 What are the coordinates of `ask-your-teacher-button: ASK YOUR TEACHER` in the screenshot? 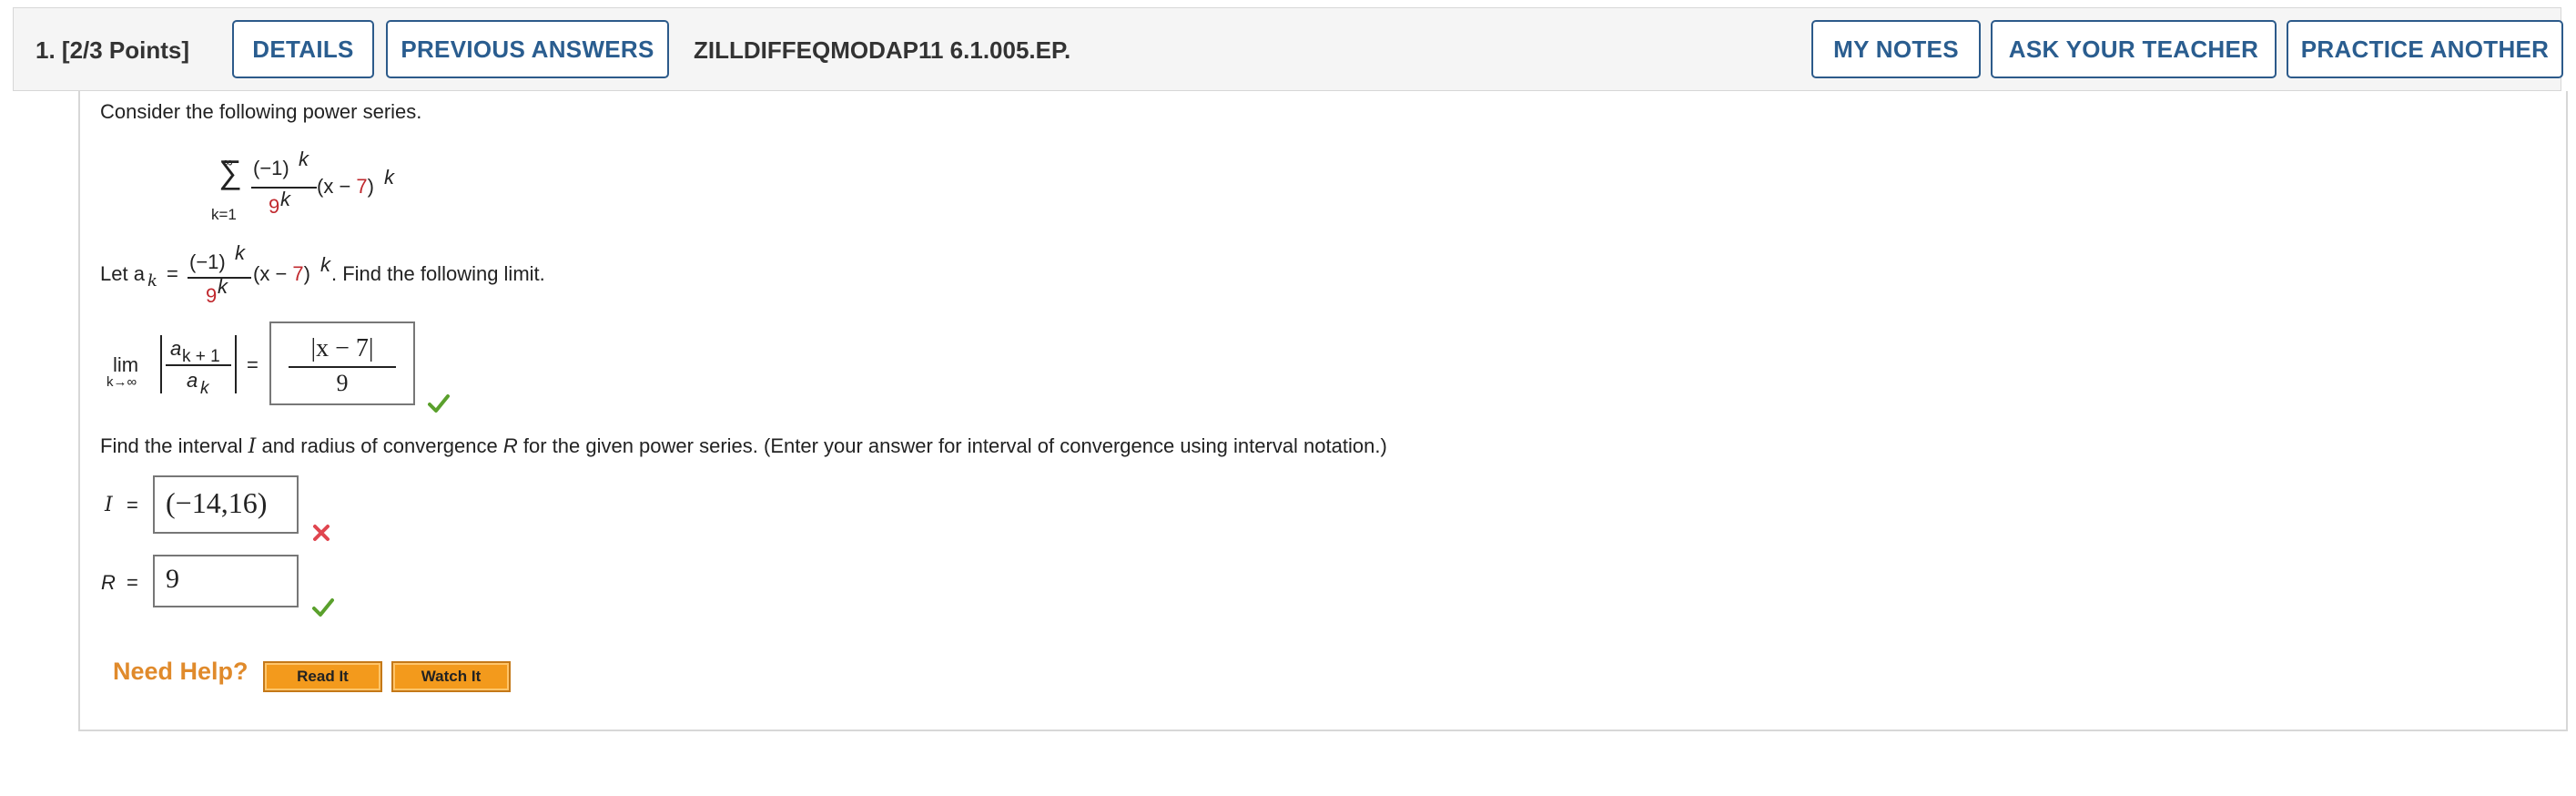 It's located at (2134, 49).